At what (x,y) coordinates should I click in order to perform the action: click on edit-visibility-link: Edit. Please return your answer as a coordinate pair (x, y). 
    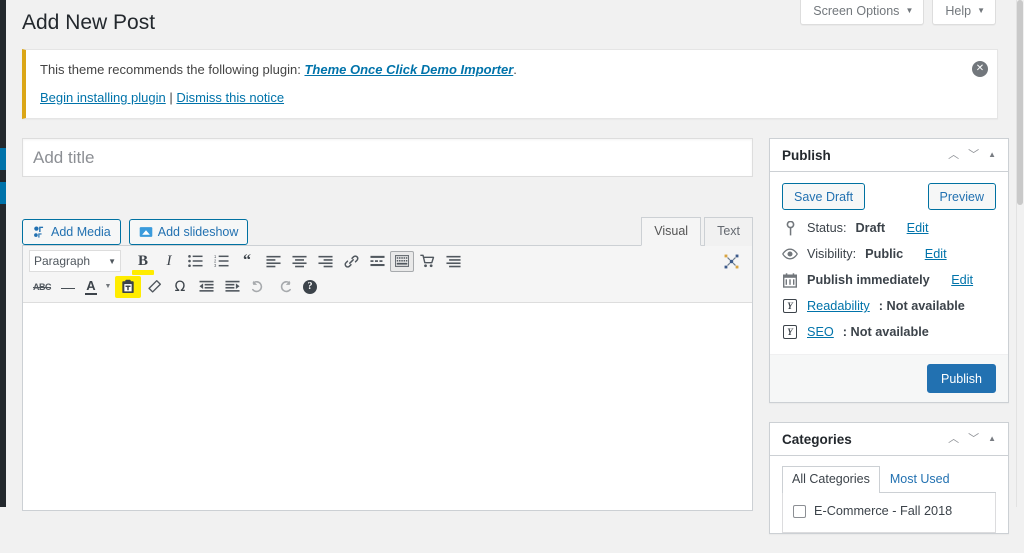
    Looking at the image, I should click on (936, 254).